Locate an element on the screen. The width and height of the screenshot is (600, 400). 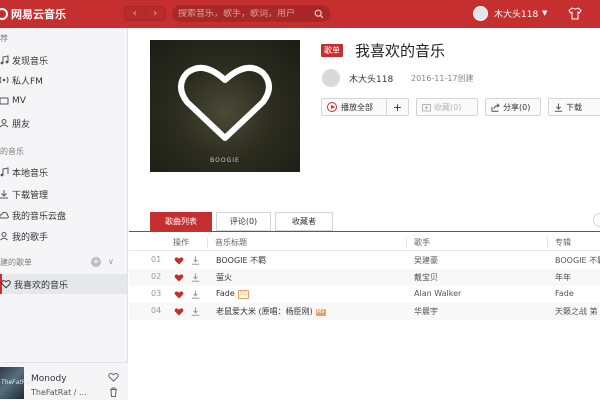
column-album: 专辑 is located at coordinates (563, 242).